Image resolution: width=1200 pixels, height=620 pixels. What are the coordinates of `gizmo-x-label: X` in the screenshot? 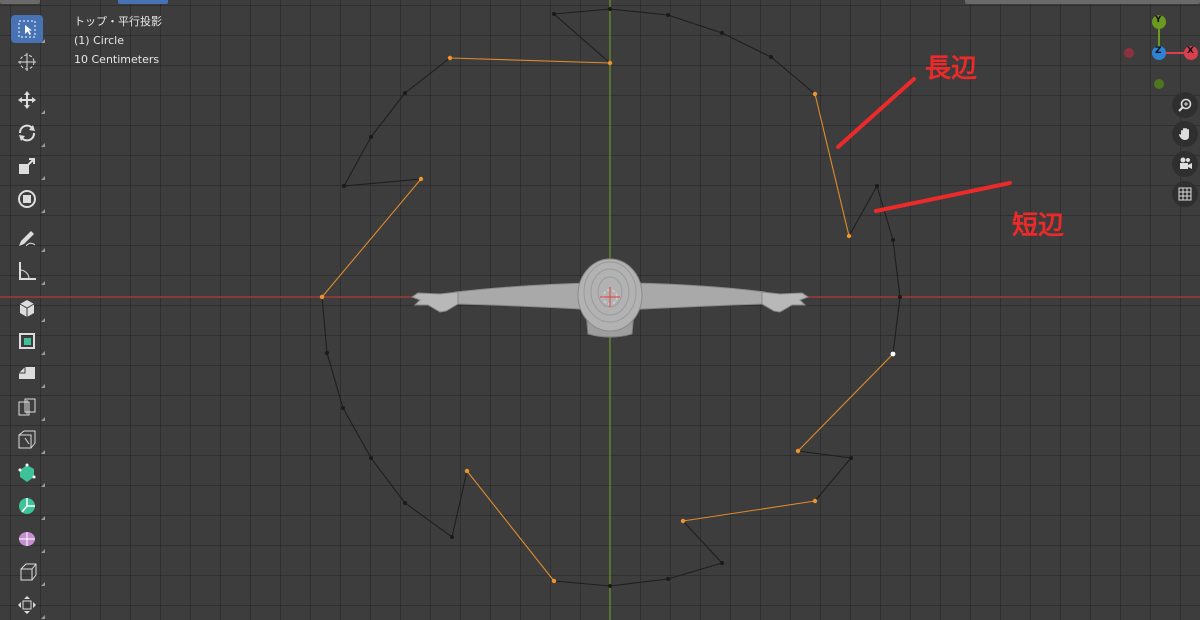 It's located at (1190, 51).